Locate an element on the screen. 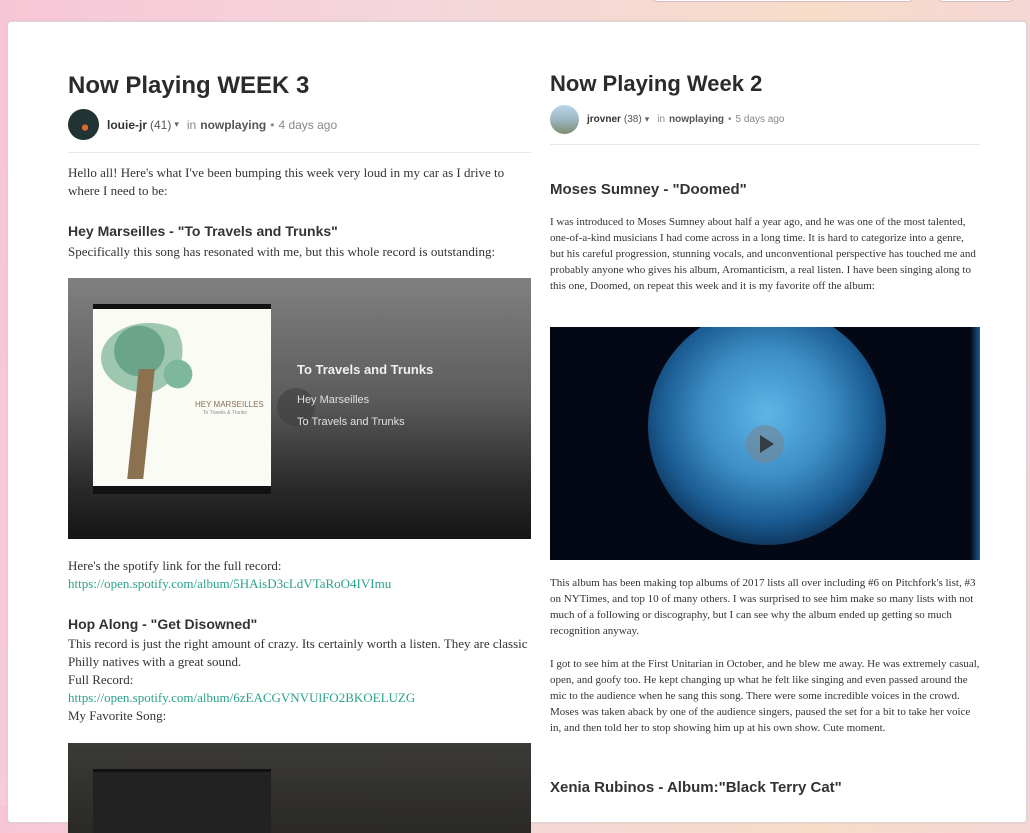  video-embed is located at coordinates (765, 443).